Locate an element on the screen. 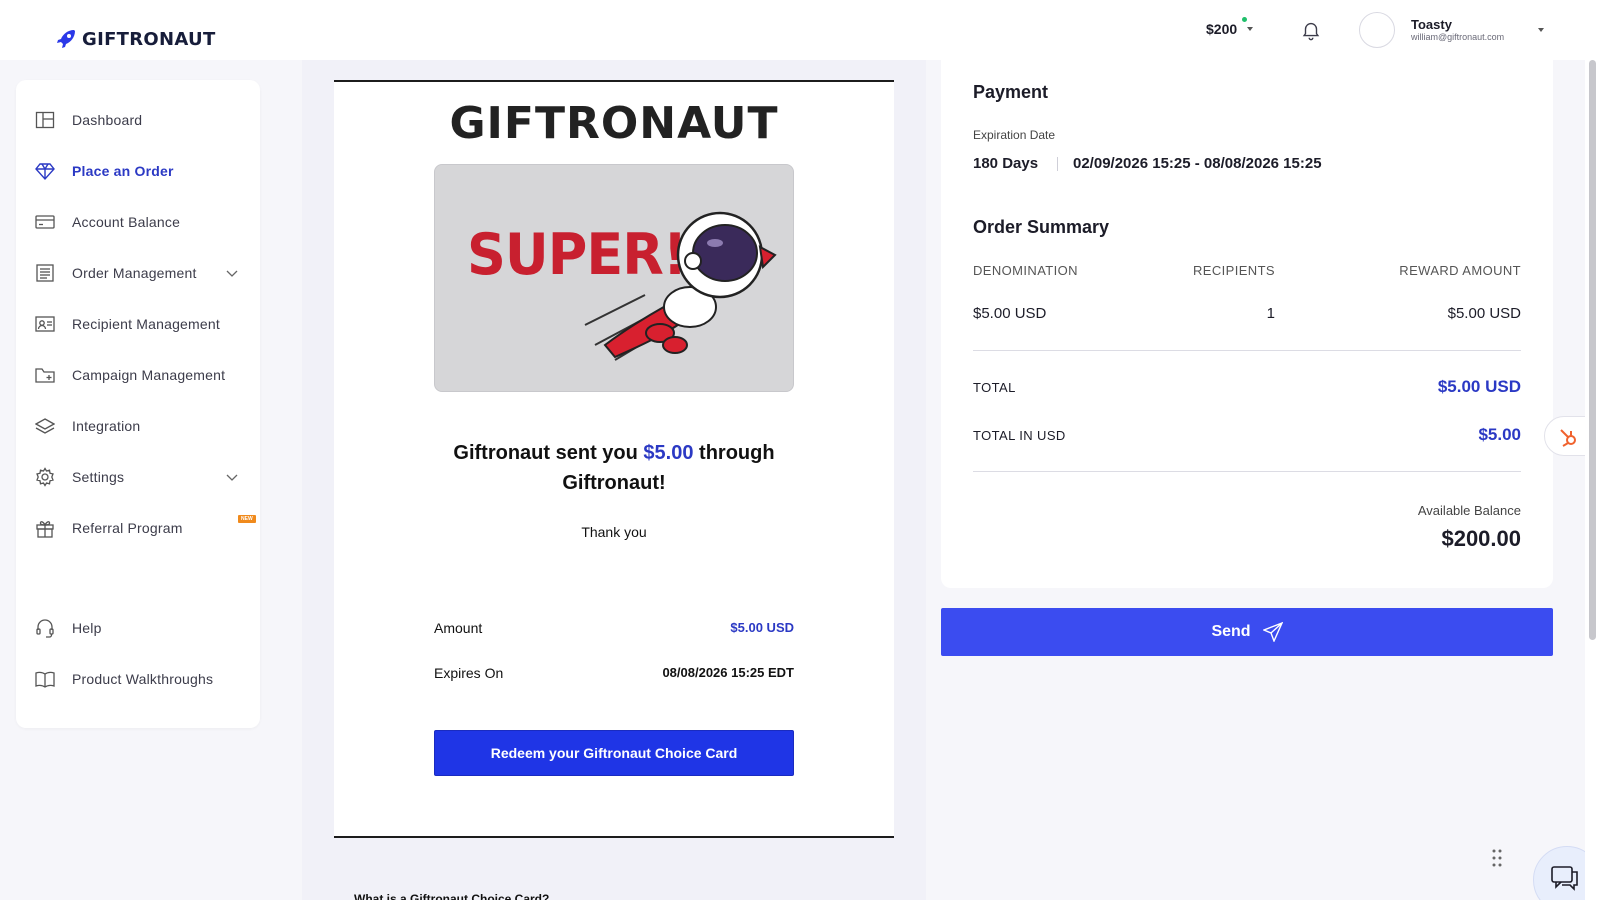  balance-dropdown: $200 is located at coordinates (1230, 27).